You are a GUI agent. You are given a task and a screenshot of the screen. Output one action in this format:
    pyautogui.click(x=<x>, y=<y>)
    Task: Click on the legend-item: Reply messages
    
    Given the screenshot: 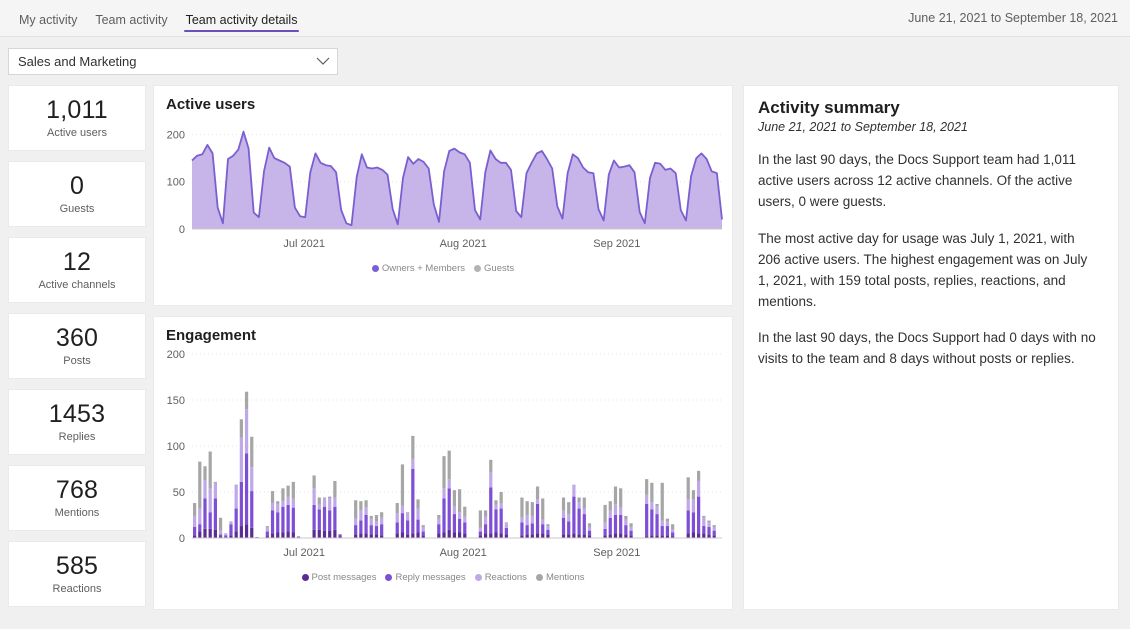 What is the action you would take?
    pyautogui.click(x=425, y=577)
    